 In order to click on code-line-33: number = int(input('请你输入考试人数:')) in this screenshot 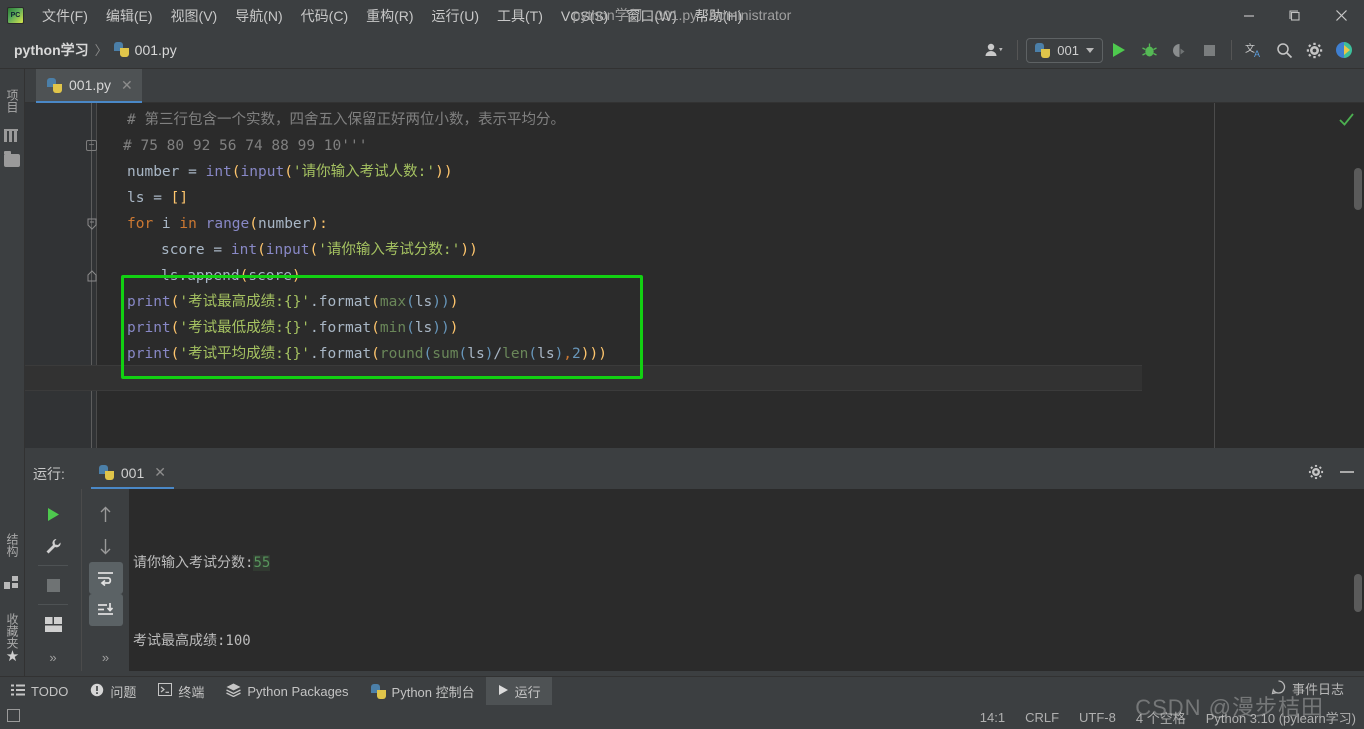, I will do `click(290, 172)`.